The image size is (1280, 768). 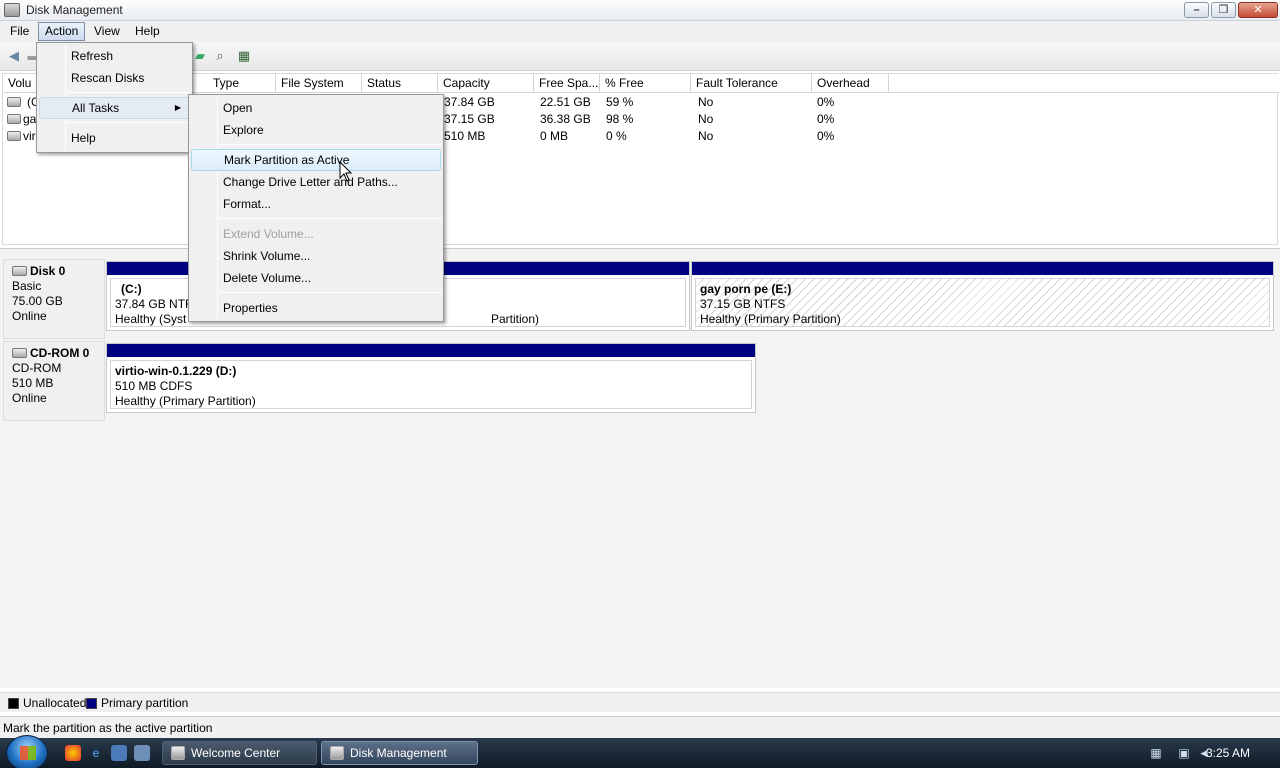 What do you see at coordinates (565, 102) in the screenshot?
I see `cell-free-space: 22.51 GB` at bounding box center [565, 102].